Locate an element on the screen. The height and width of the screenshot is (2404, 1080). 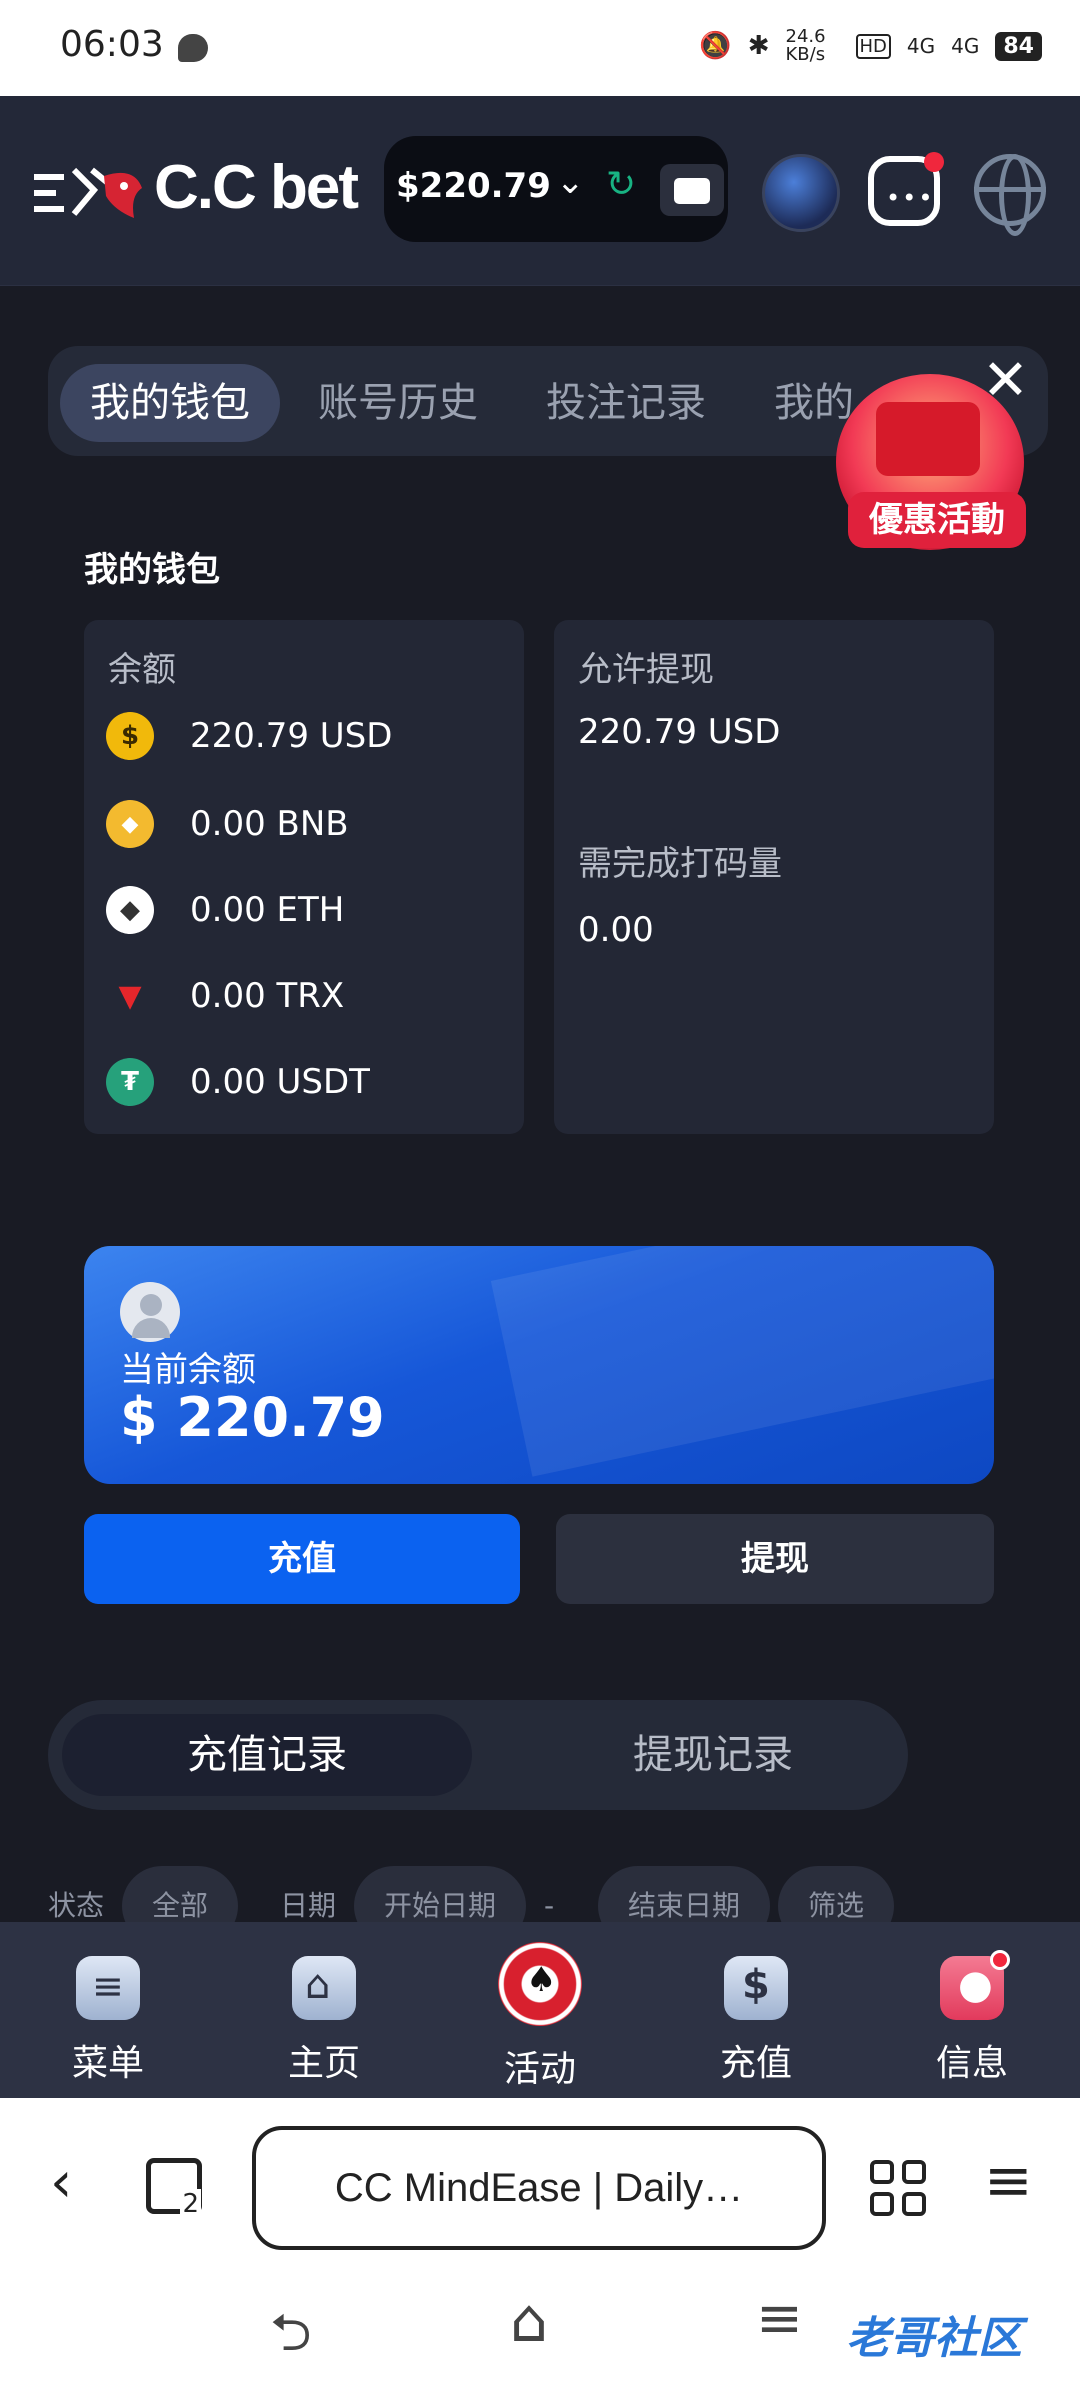
poker-chip-icon: ♠ is located at coordinates (540, 1984).